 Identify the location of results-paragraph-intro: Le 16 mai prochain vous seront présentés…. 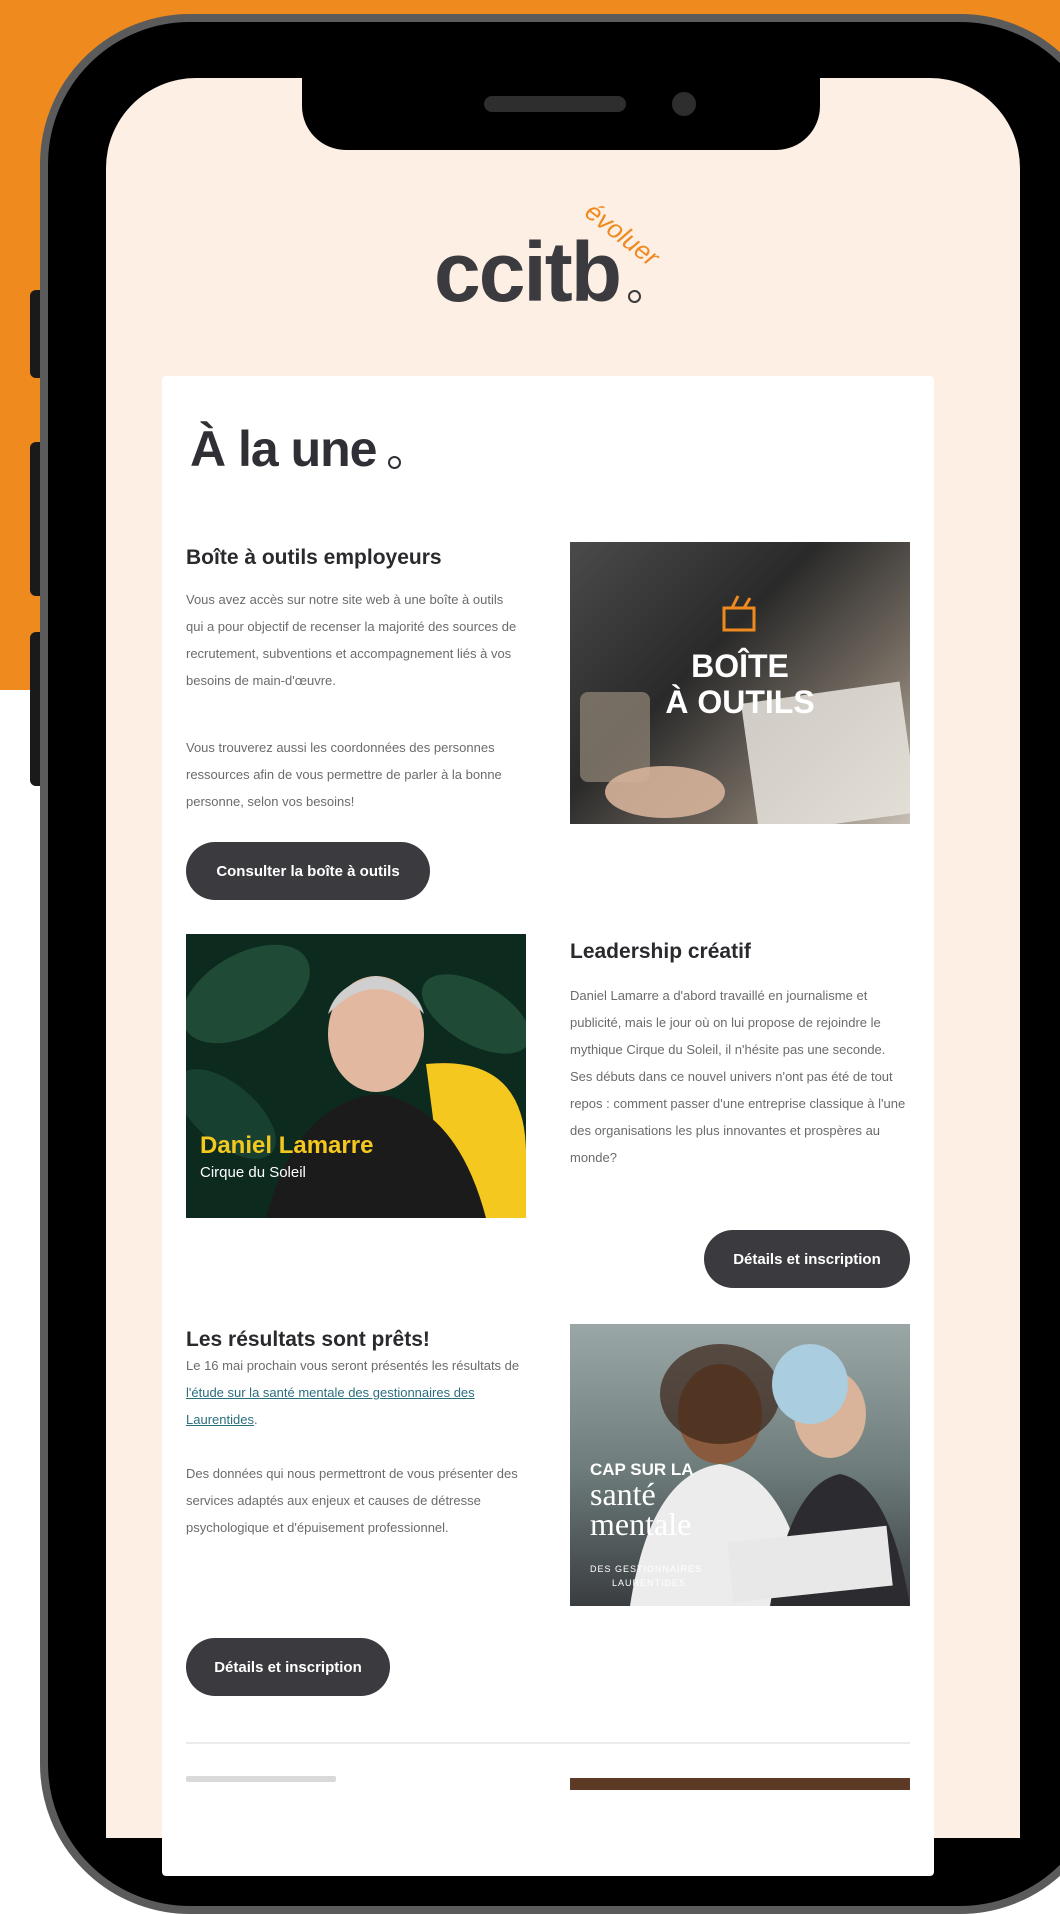
(353, 1365).